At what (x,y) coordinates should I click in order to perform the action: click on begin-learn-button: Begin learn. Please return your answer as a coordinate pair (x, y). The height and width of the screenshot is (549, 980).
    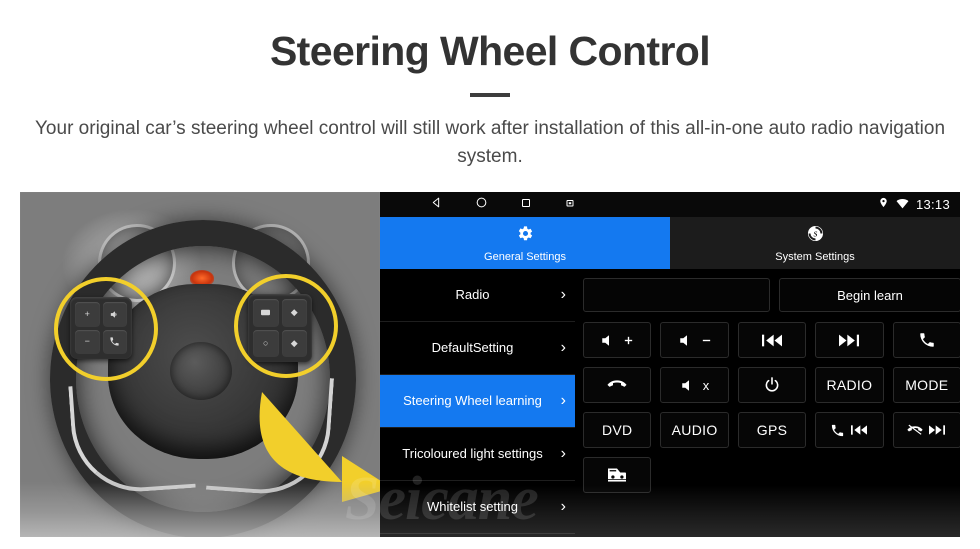
    Looking at the image, I should click on (869, 295).